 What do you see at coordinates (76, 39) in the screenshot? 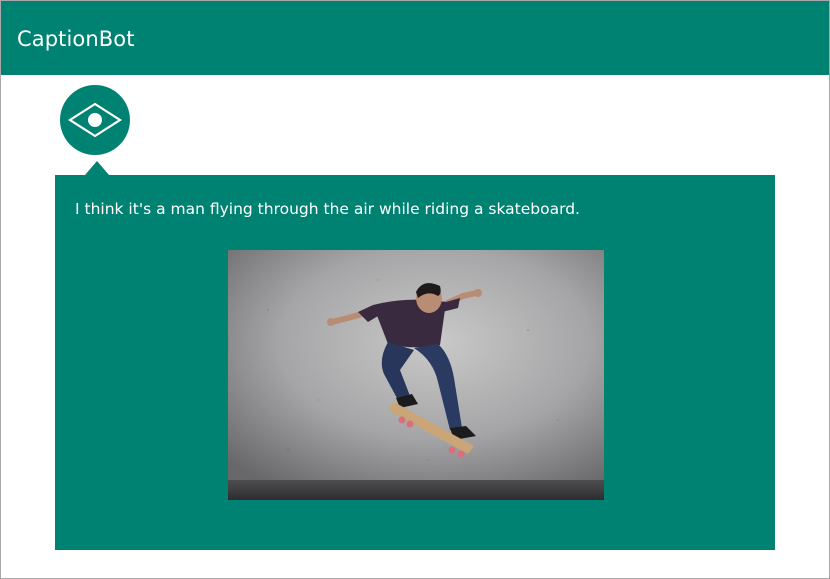
I see `app-title: CaptionBot` at bounding box center [76, 39].